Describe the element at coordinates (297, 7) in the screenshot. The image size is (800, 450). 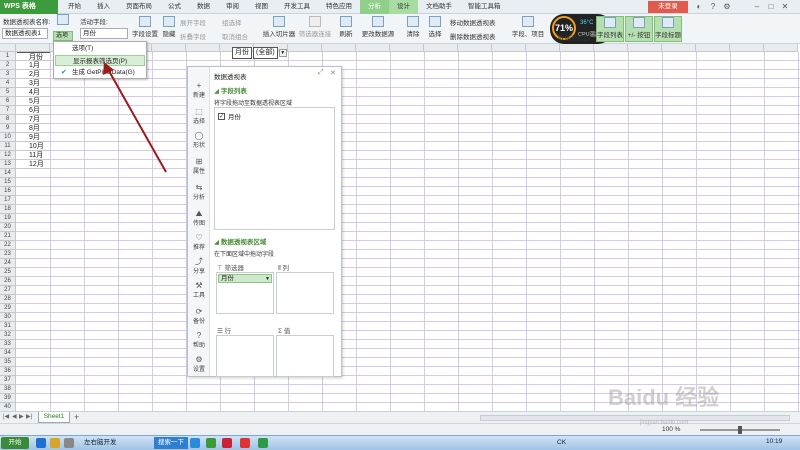
I see `tab-developer: 开发工具` at that location.